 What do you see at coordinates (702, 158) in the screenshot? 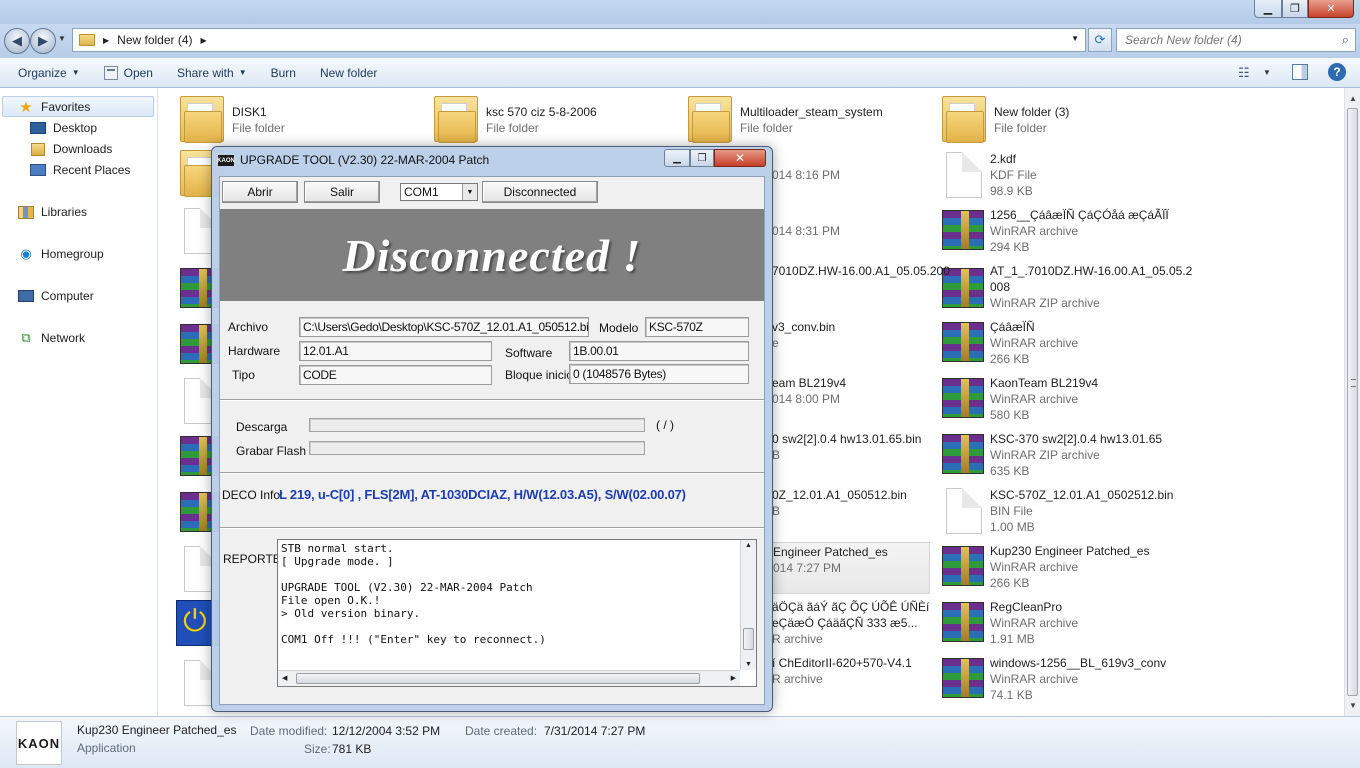
I see `dialog-maximize-button: ❐` at bounding box center [702, 158].